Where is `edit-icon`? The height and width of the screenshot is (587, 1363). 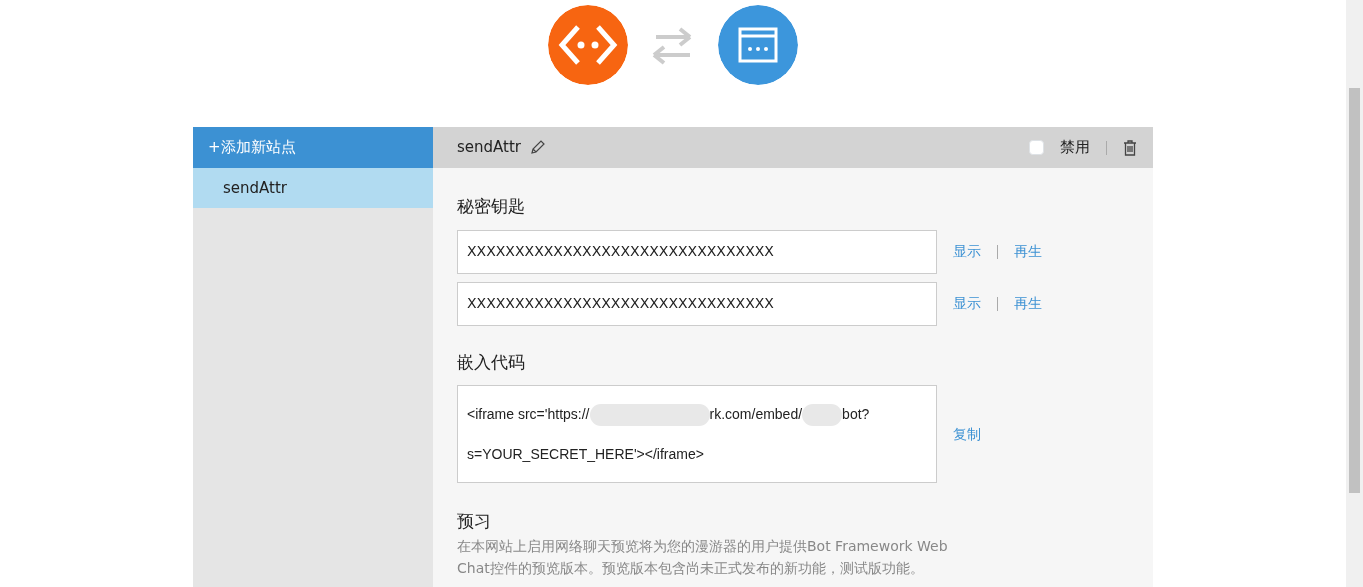 edit-icon is located at coordinates (537, 147).